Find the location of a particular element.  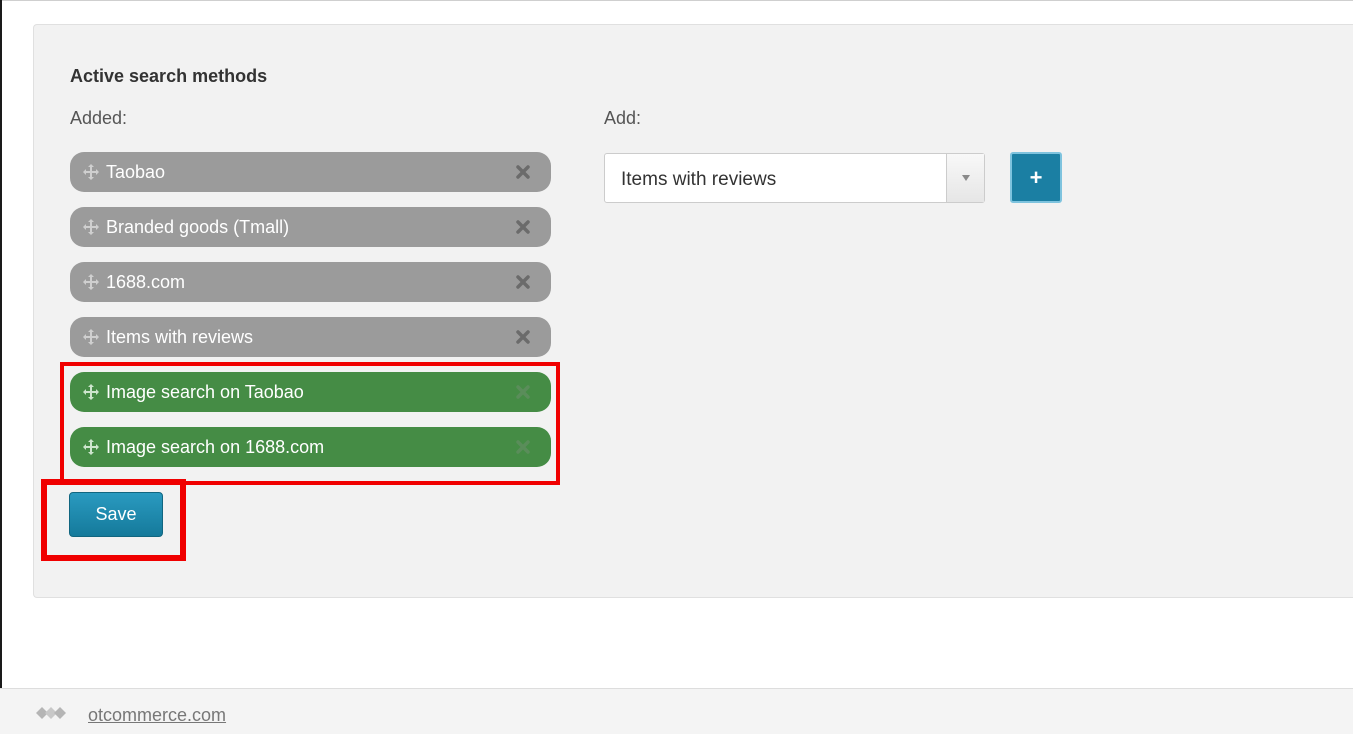

otcommerce-logo-icon is located at coordinates (54, 715).